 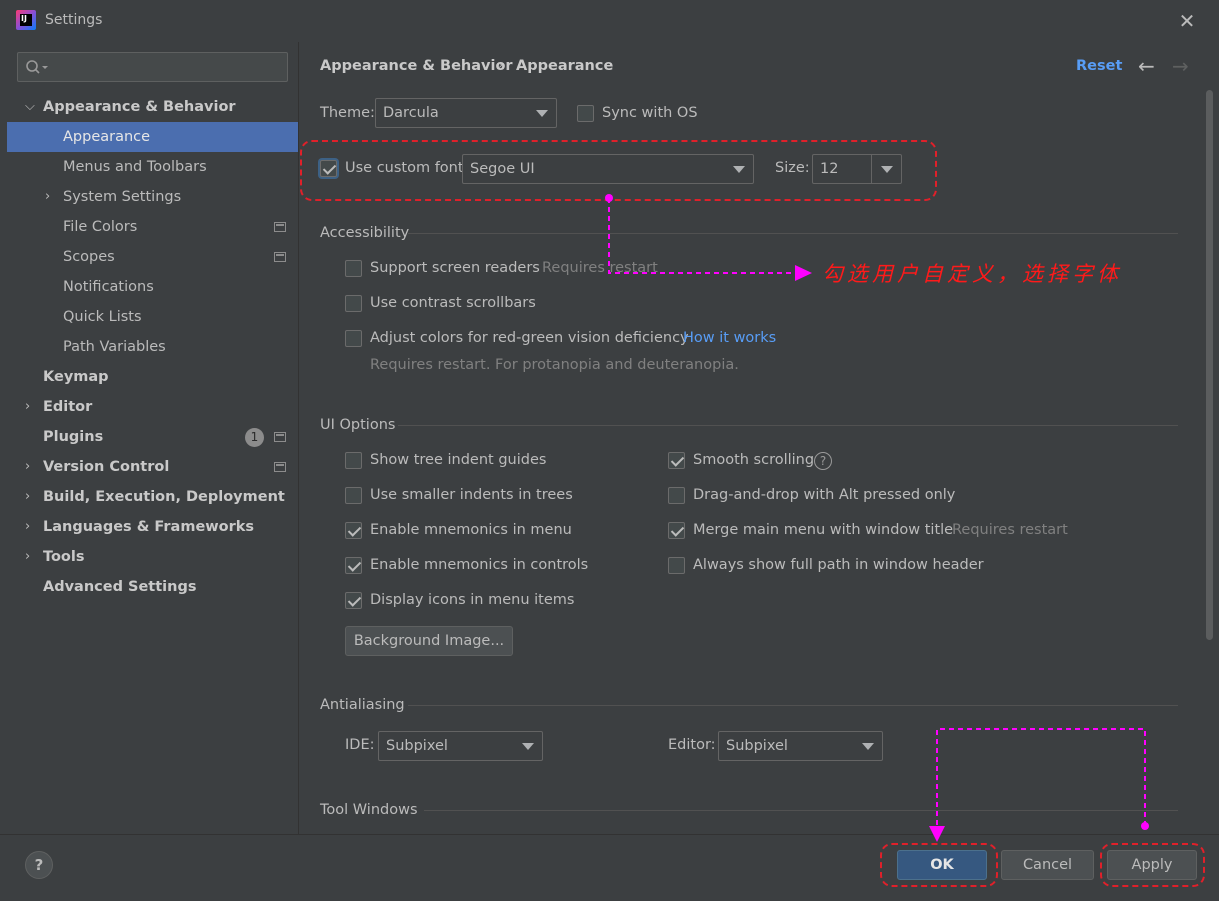 I want to click on annotation-arrow-font, so click(x=701, y=236).